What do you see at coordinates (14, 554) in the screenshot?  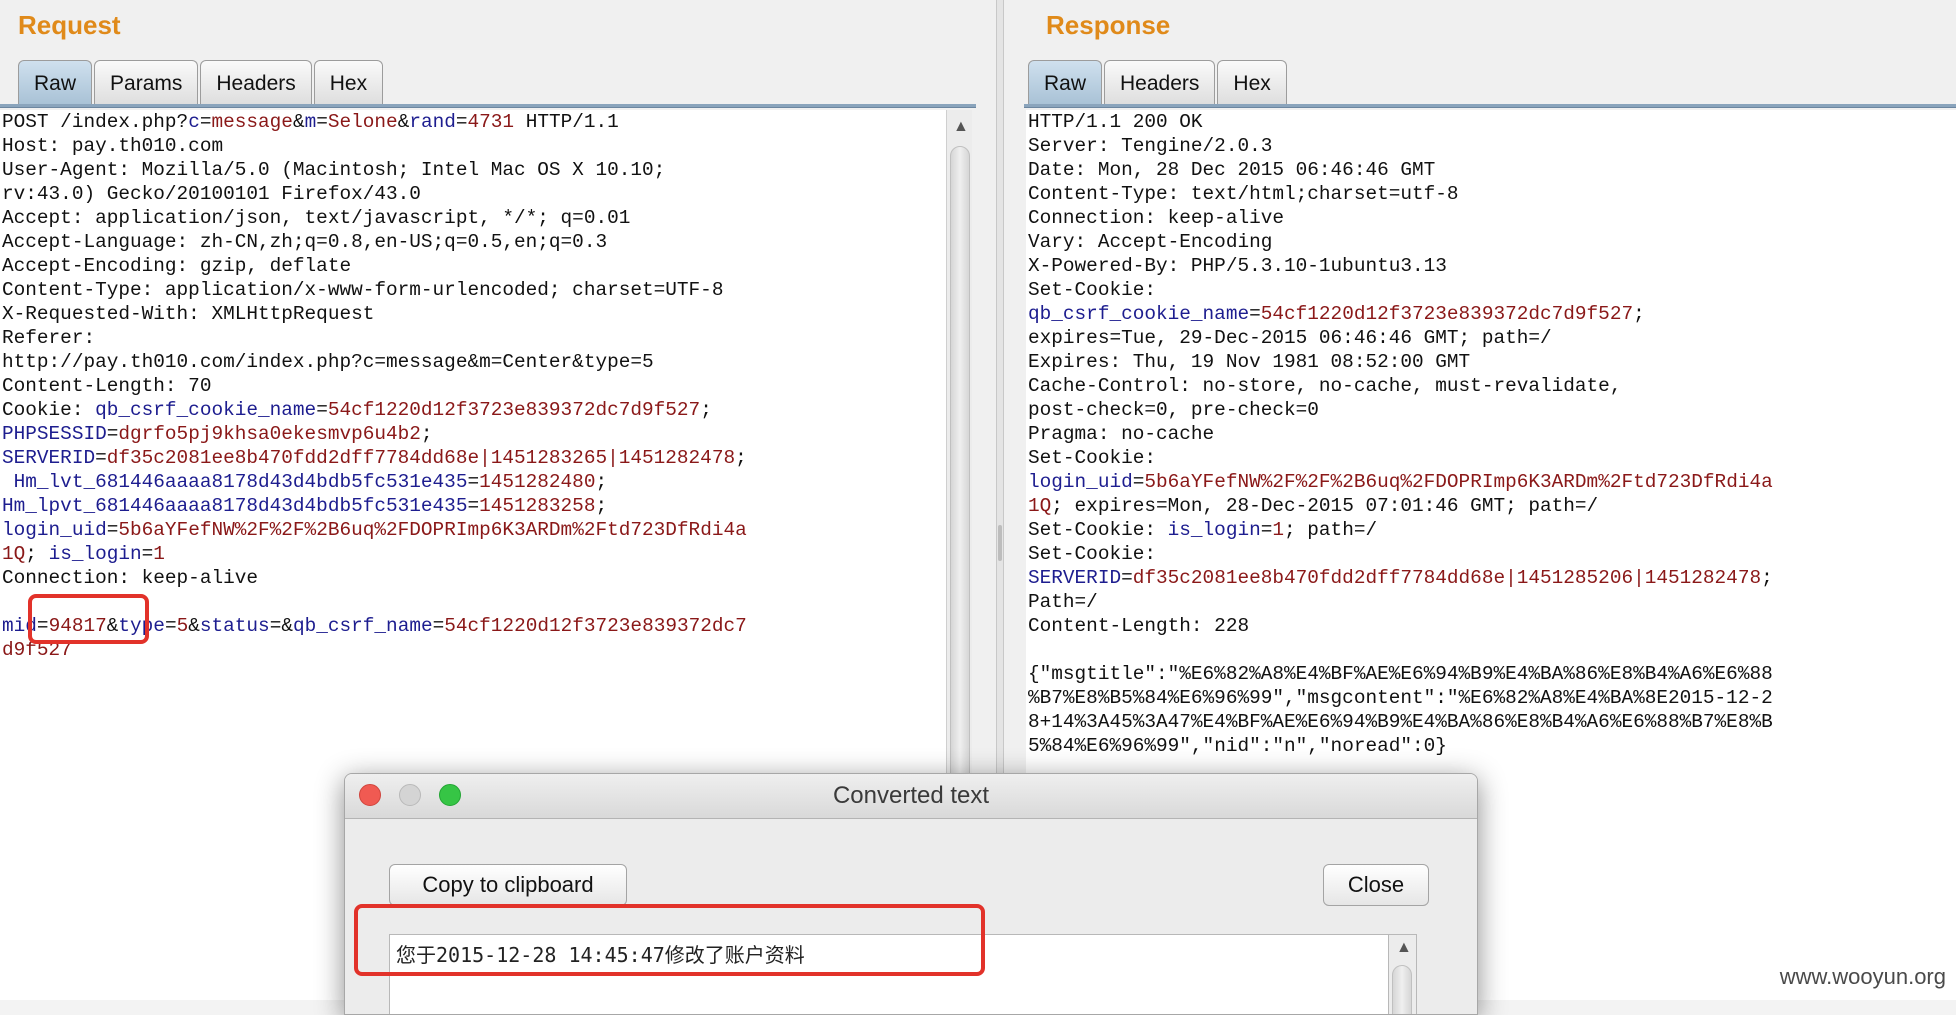 I see `request-token: 1Q` at bounding box center [14, 554].